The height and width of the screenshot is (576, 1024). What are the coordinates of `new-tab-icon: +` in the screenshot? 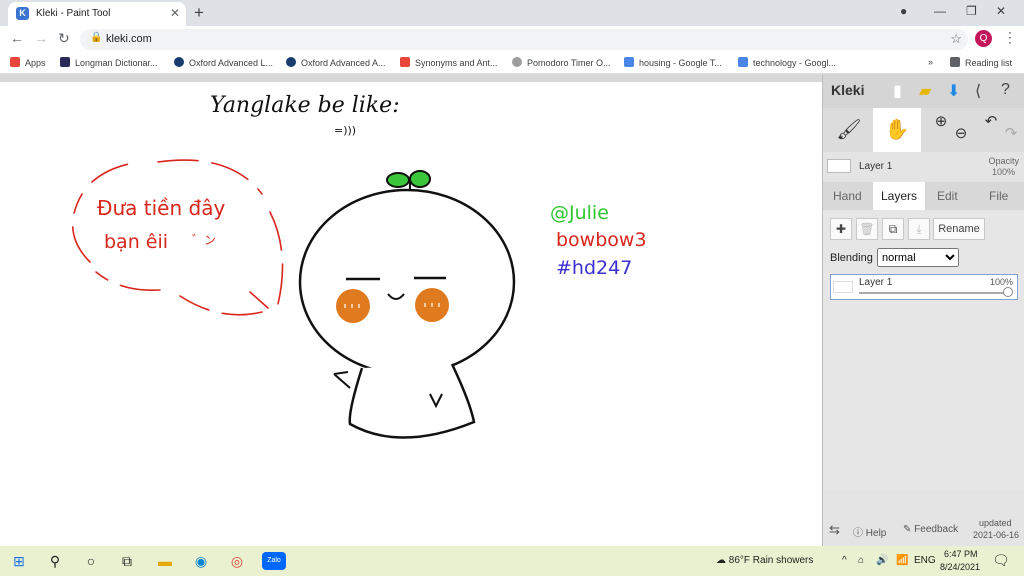 It's located at (199, 13).